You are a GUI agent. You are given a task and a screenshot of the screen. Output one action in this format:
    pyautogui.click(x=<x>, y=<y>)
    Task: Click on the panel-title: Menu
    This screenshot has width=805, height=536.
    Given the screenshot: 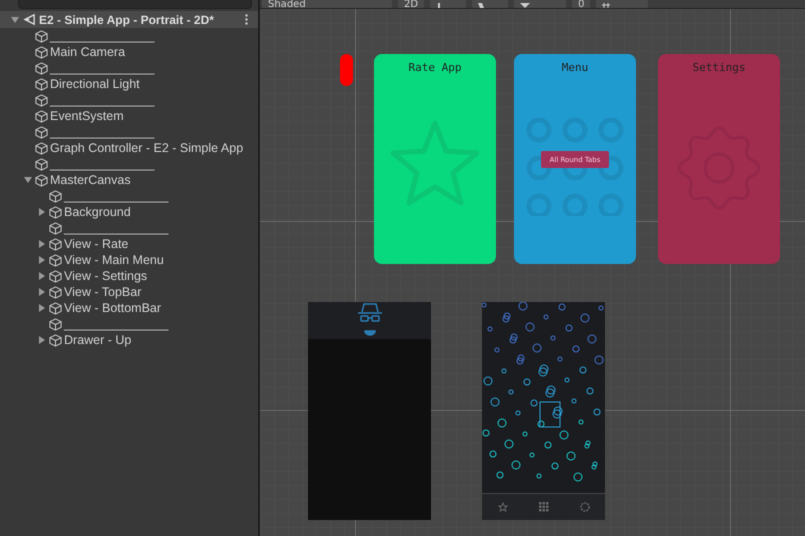 What is the action you would take?
    pyautogui.click(x=575, y=67)
    